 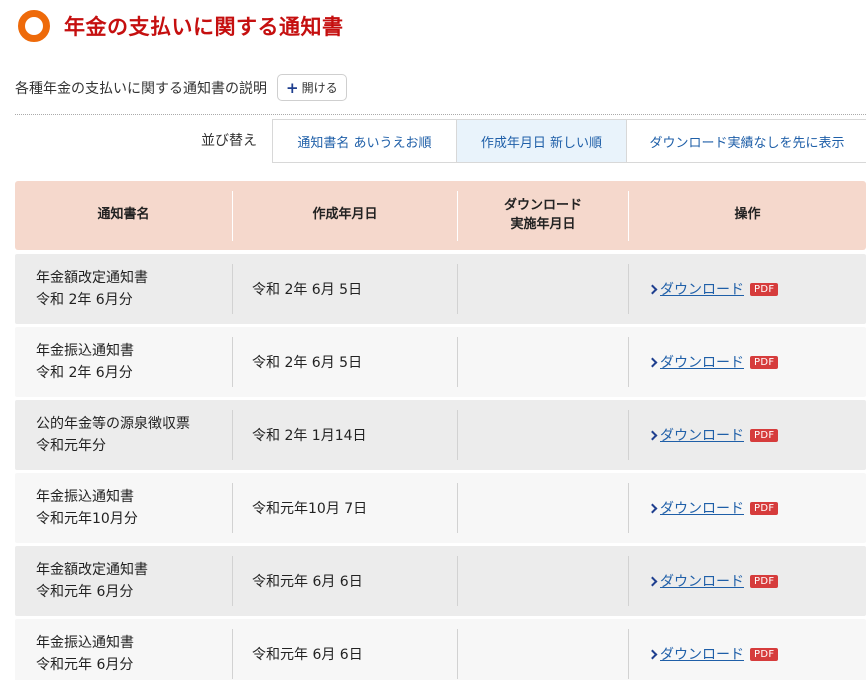 I want to click on table-row: 年金振込通知書 令和 2年 6月分 令和 2年 6月 5日 ダウンロード PDF, so click(x=440, y=362).